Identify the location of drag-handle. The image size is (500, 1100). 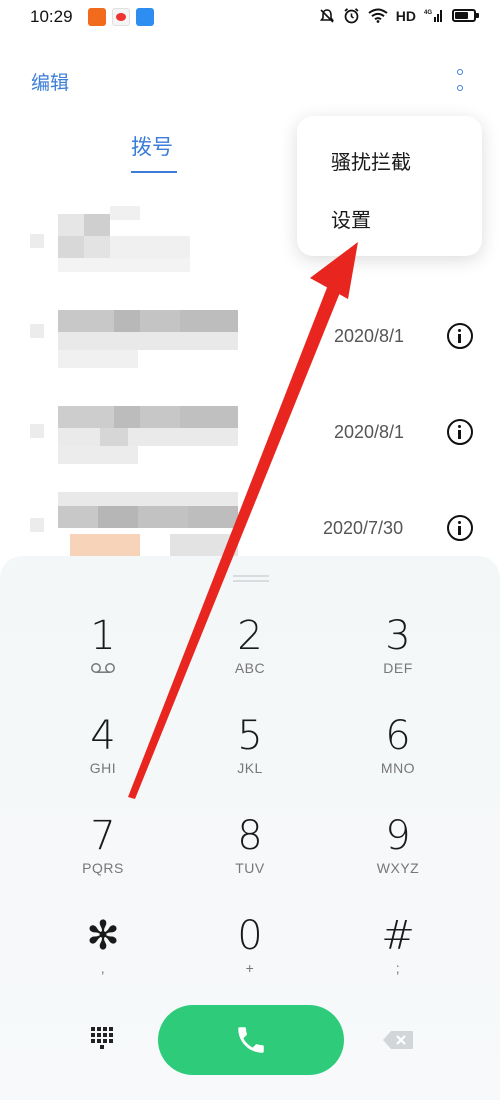
(251, 578).